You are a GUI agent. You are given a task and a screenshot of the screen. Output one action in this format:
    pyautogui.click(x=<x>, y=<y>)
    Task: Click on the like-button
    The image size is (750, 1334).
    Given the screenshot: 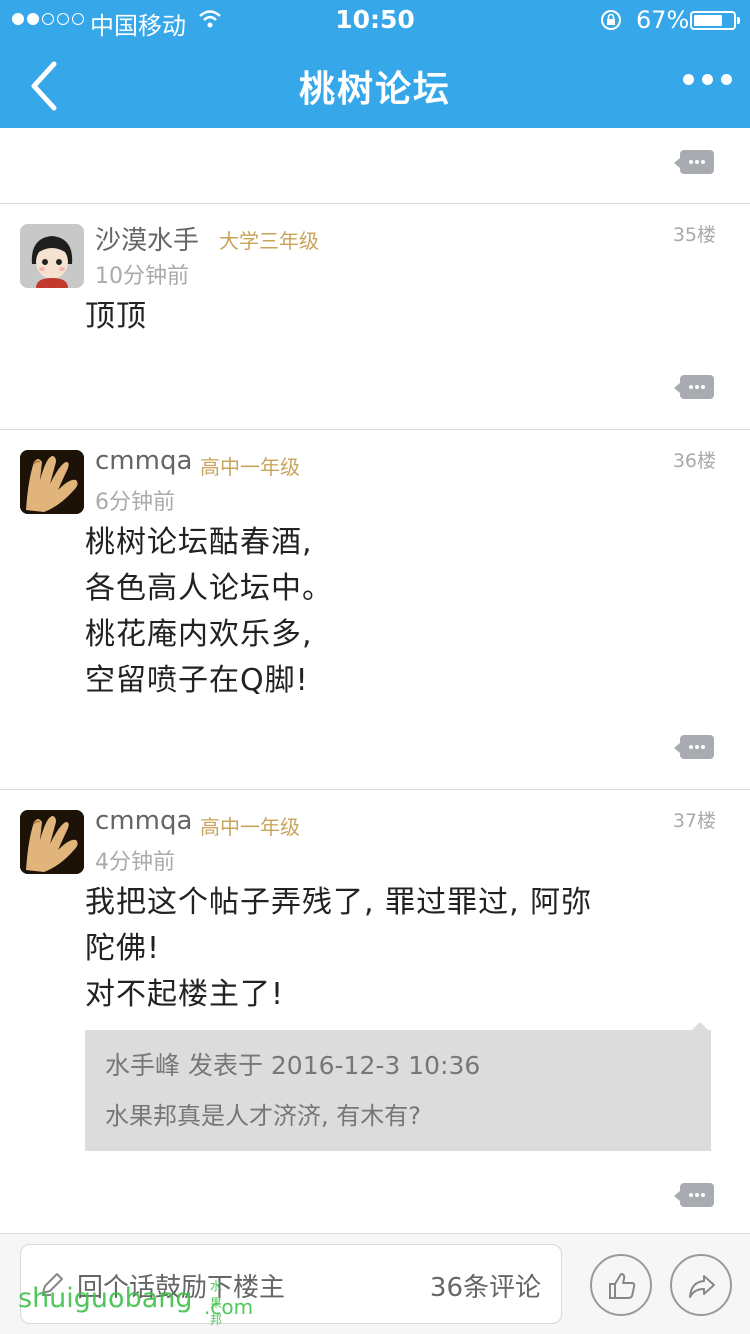 What is the action you would take?
    pyautogui.click(x=621, y=1285)
    